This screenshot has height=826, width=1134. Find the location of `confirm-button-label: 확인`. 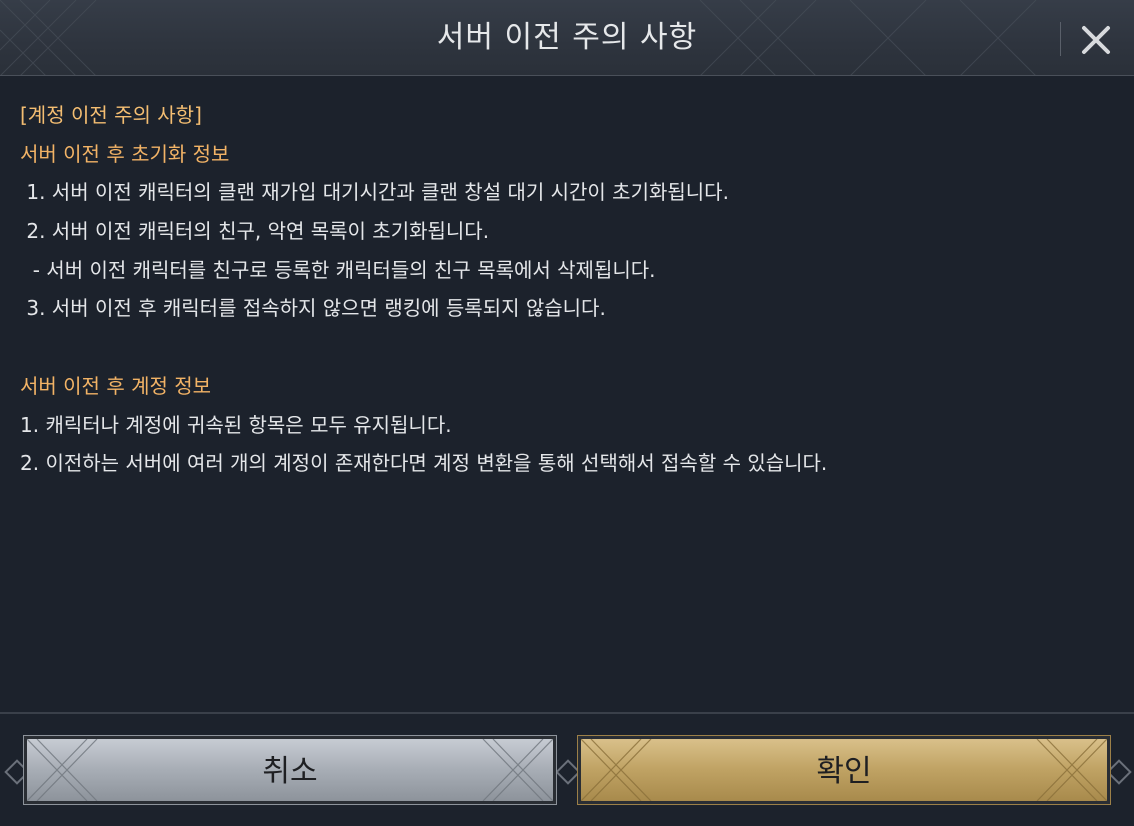

confirm-button-label: 확인 is located at coordinates (844, 771).